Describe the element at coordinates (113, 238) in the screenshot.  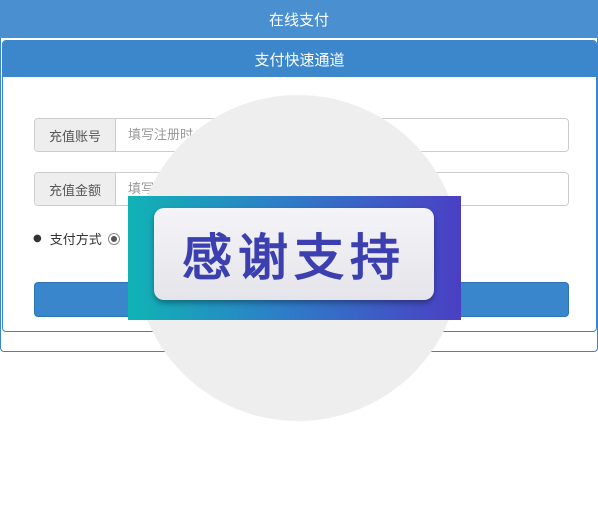
I see `payment-radio` at that location.